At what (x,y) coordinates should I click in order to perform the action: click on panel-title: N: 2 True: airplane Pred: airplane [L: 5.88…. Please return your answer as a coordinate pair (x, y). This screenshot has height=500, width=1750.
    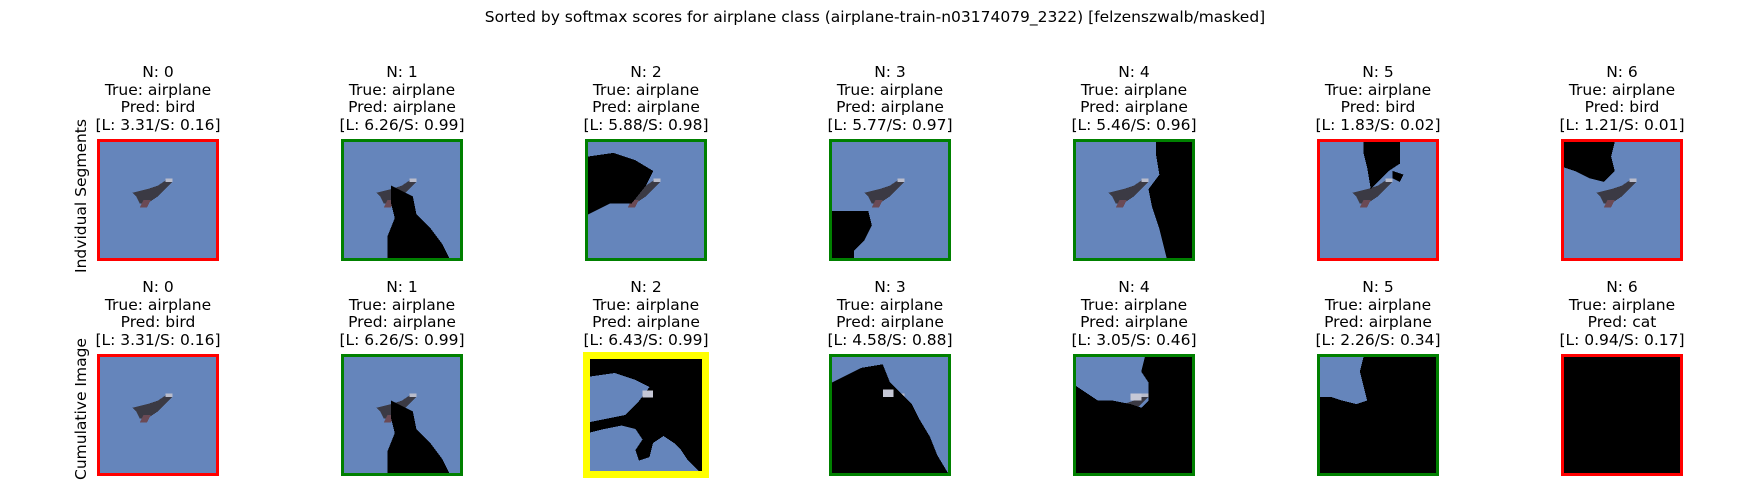
    Looking at the image, I should click on (646, 98).